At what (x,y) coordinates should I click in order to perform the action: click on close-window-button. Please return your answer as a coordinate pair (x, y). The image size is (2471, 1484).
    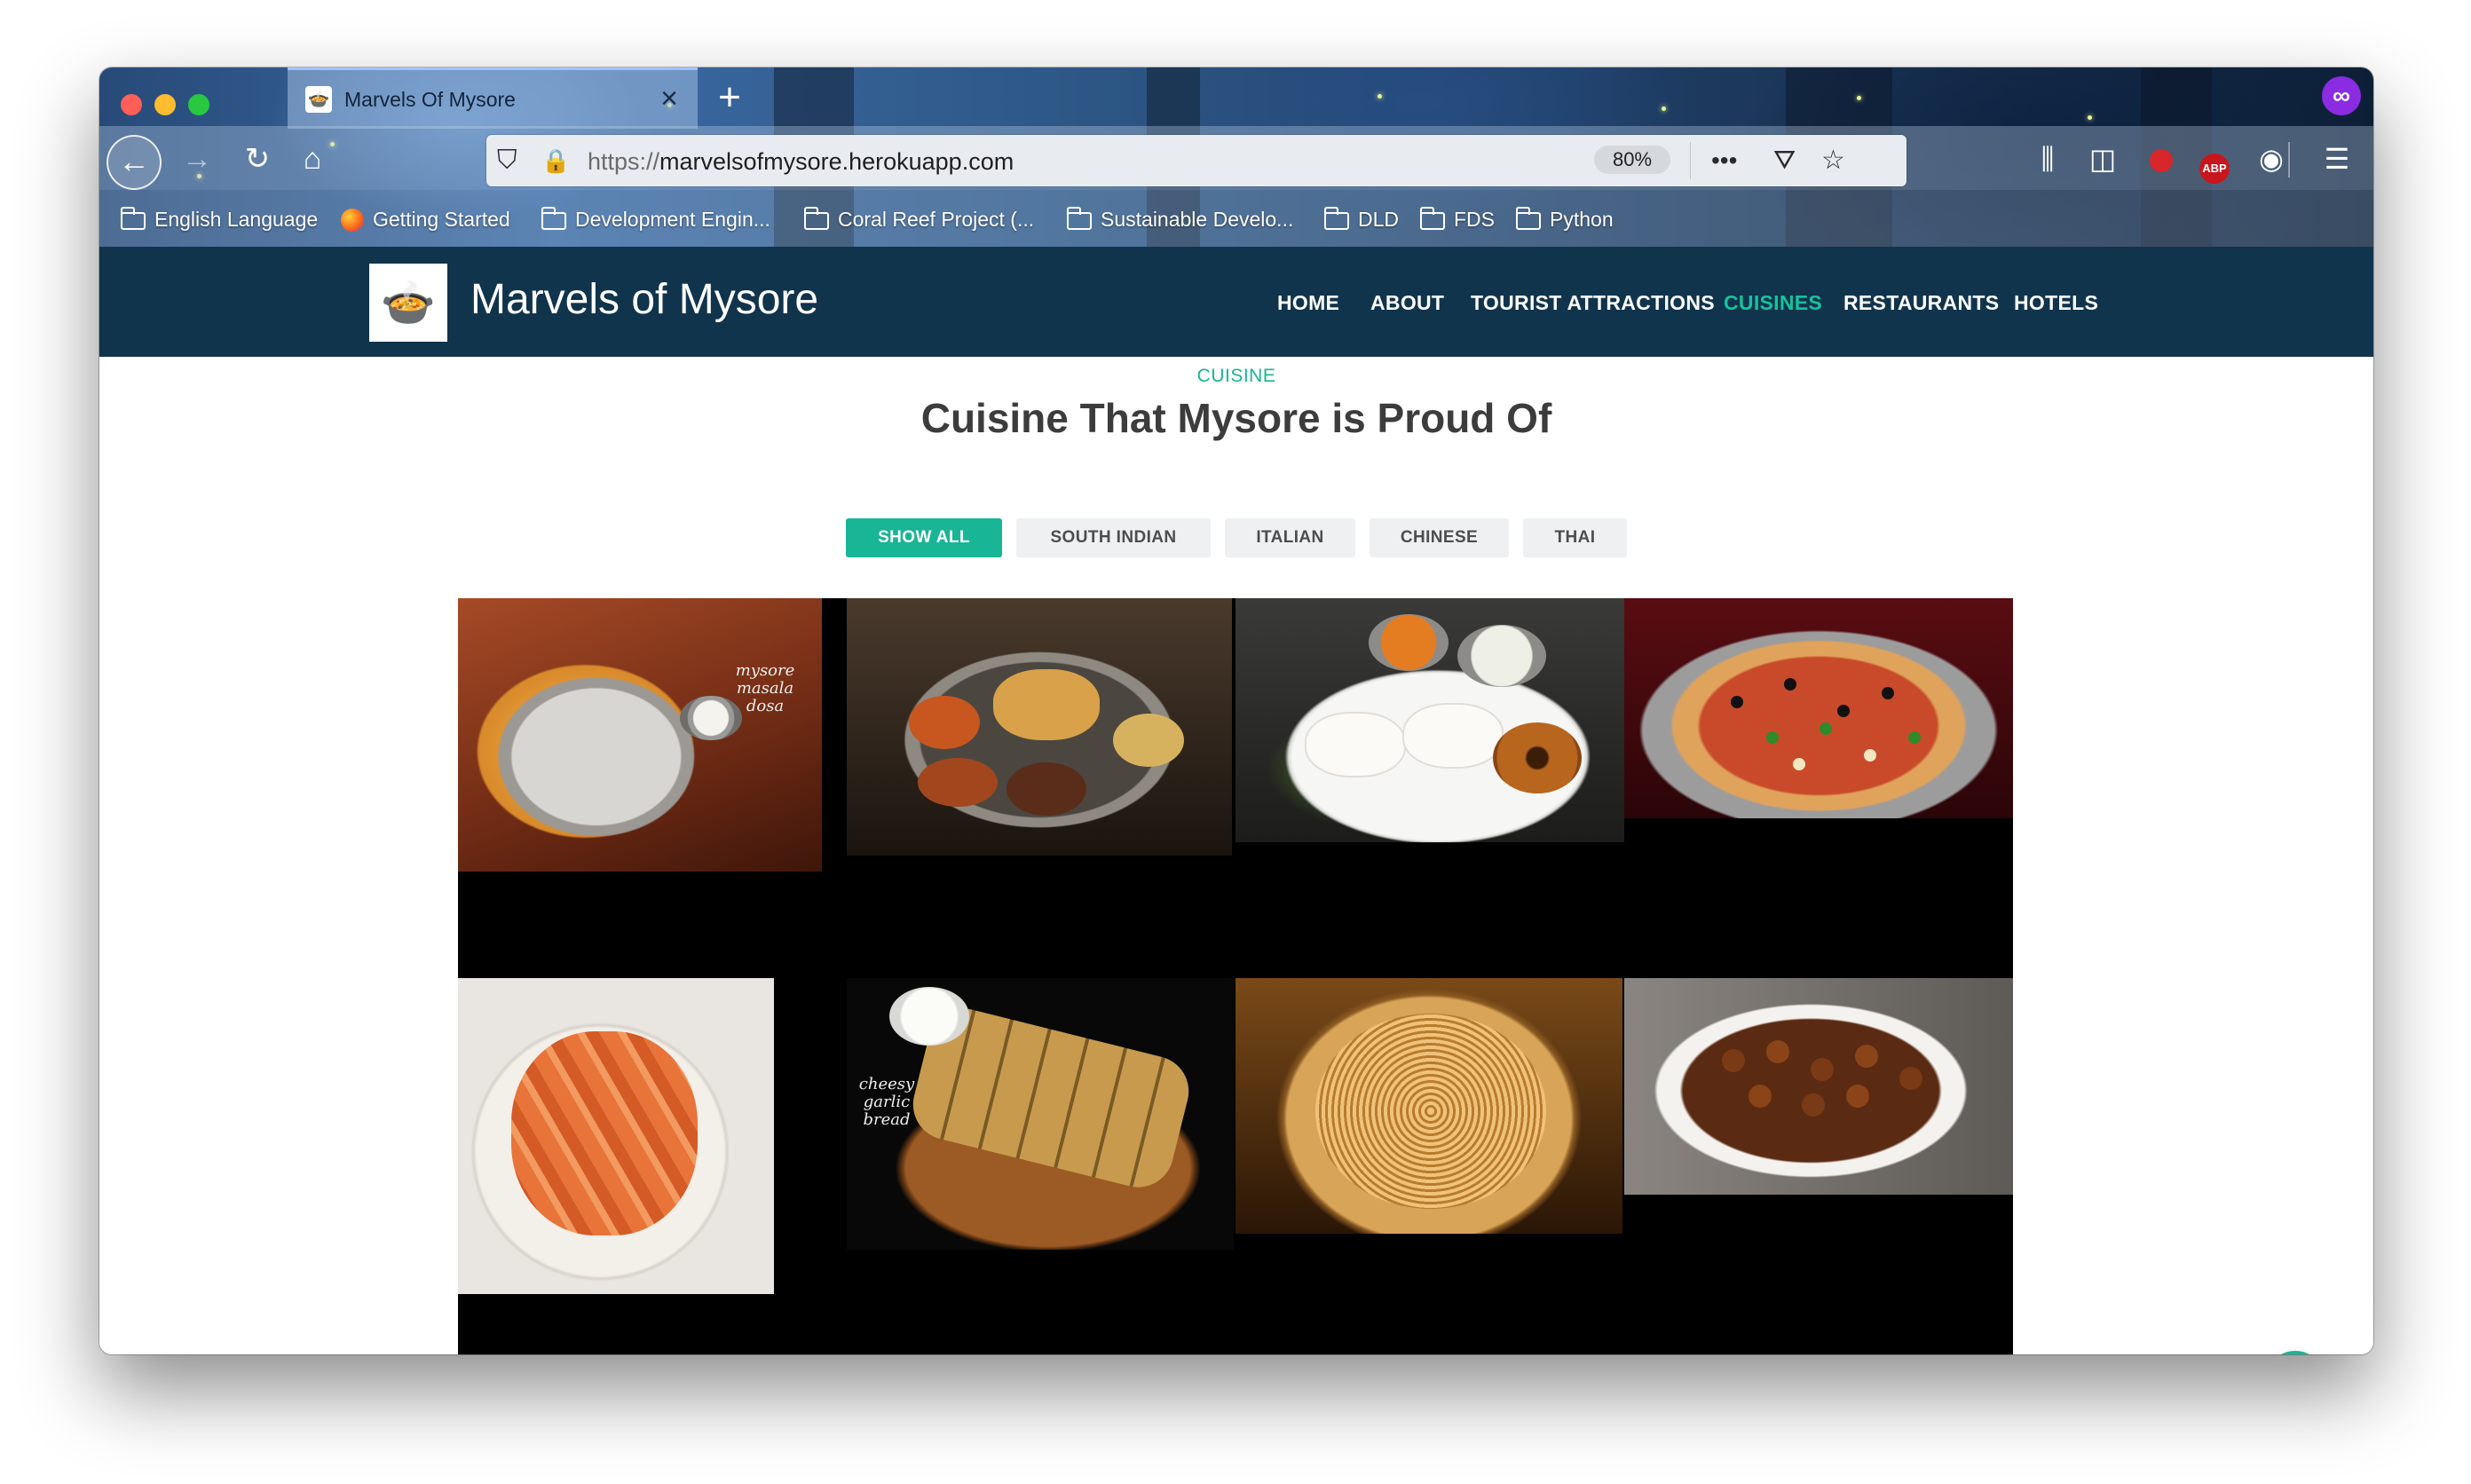
    Looking at the image, I should click on (131, 104).